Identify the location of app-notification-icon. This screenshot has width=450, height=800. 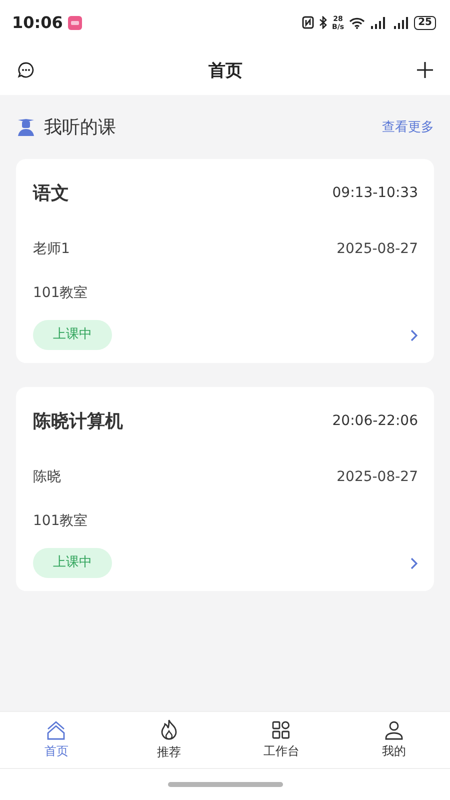
(75, 23).